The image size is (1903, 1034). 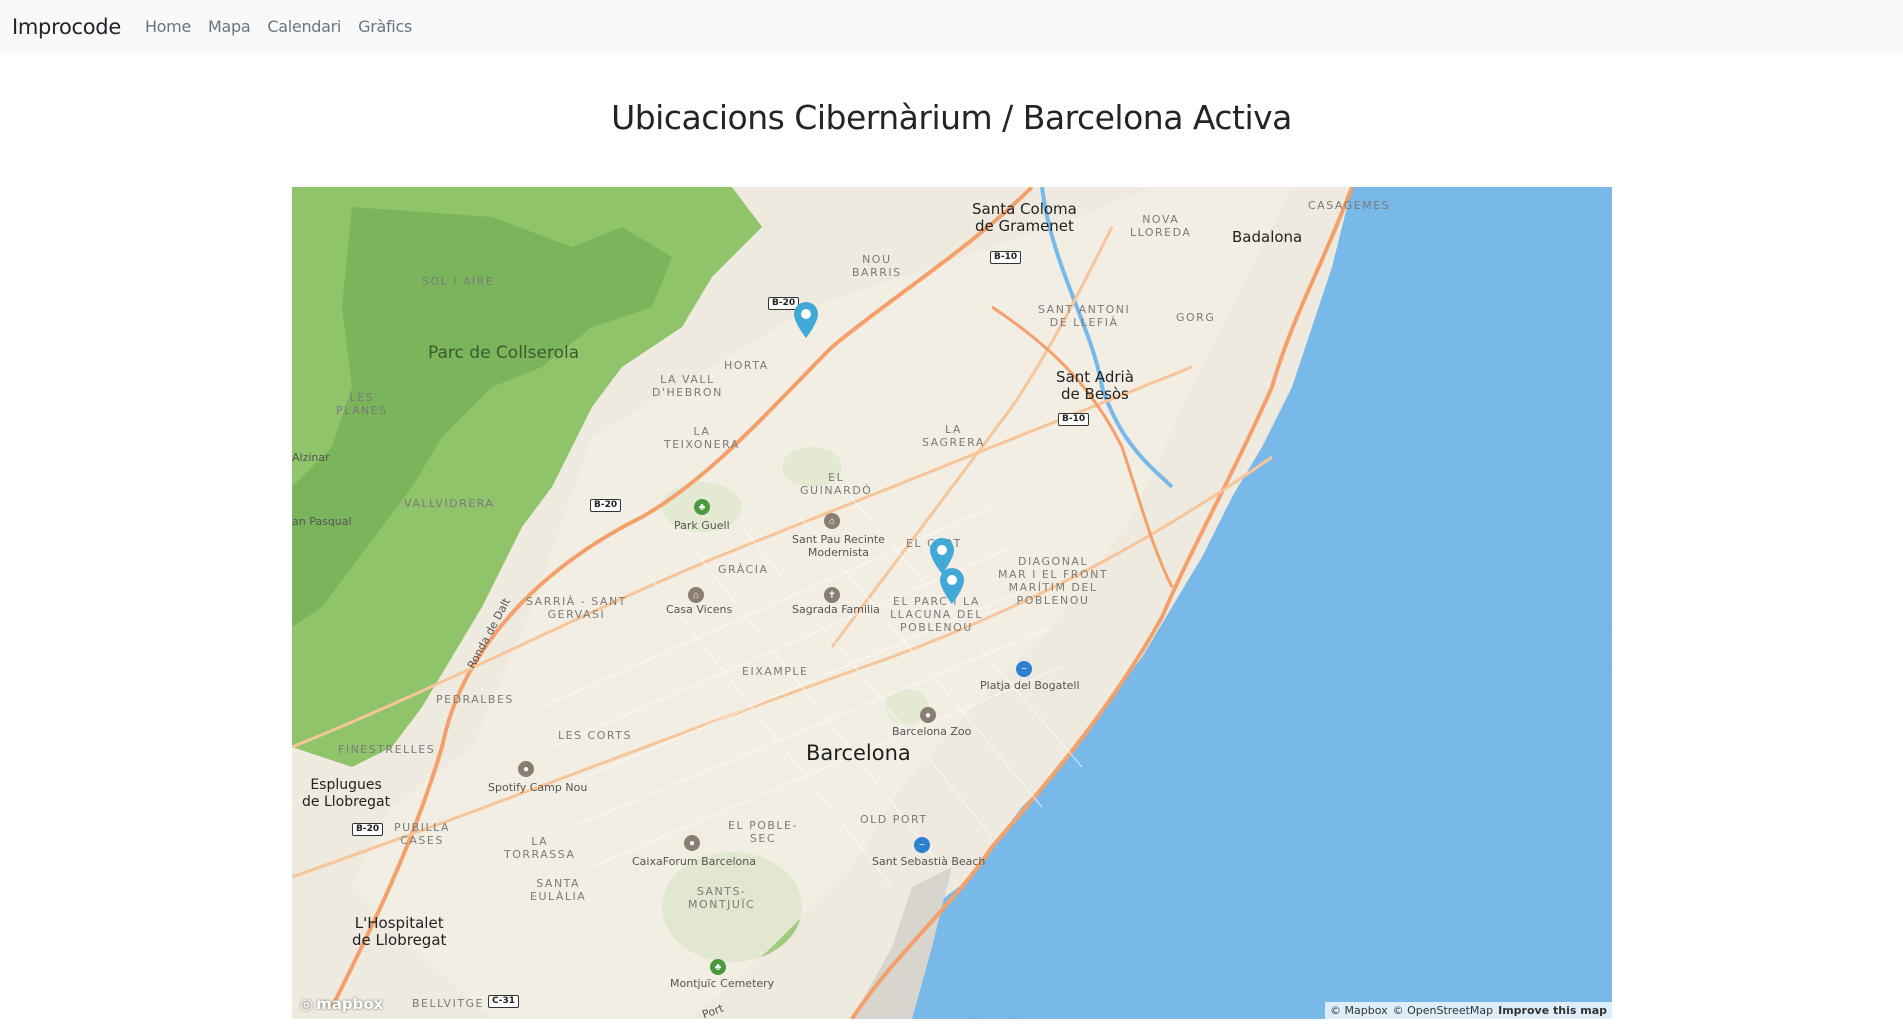 What do you see at coordinates (595, 735) in the screenshot?
I see `label-les-corts: LES CORTS` at bounding box center [595, 735].